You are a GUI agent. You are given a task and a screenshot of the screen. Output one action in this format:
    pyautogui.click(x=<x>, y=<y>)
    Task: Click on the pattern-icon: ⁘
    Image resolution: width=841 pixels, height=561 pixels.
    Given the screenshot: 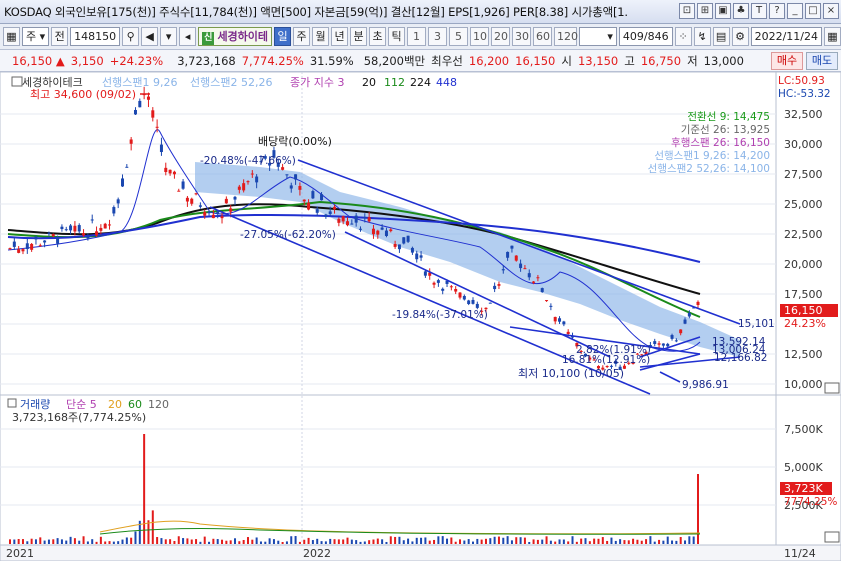 What is the action you would take?
    pyautogui.click(x=683, y=36)
    